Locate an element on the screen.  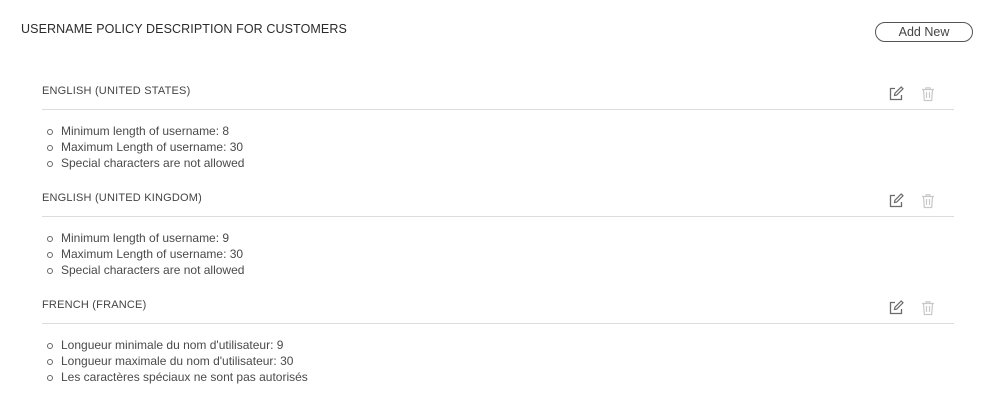
section-title: FRENCH (FRANCE) is located at coordinates (94, 305).